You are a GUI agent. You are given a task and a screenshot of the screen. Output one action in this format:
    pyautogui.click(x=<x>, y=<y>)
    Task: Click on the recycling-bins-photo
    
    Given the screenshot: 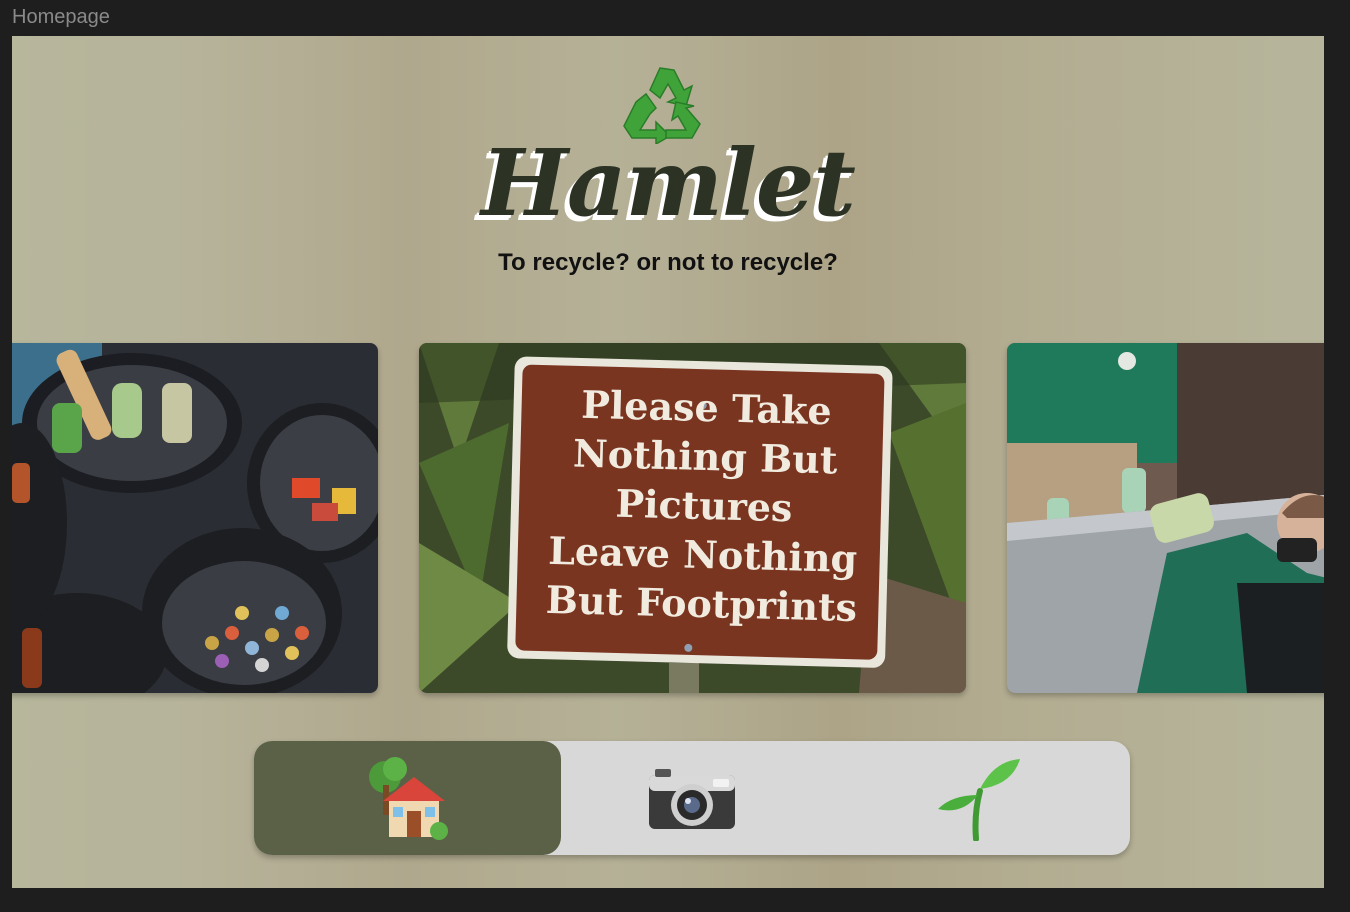 What is the action you would take?
    pyautogui.click(x=195, y=518)
    